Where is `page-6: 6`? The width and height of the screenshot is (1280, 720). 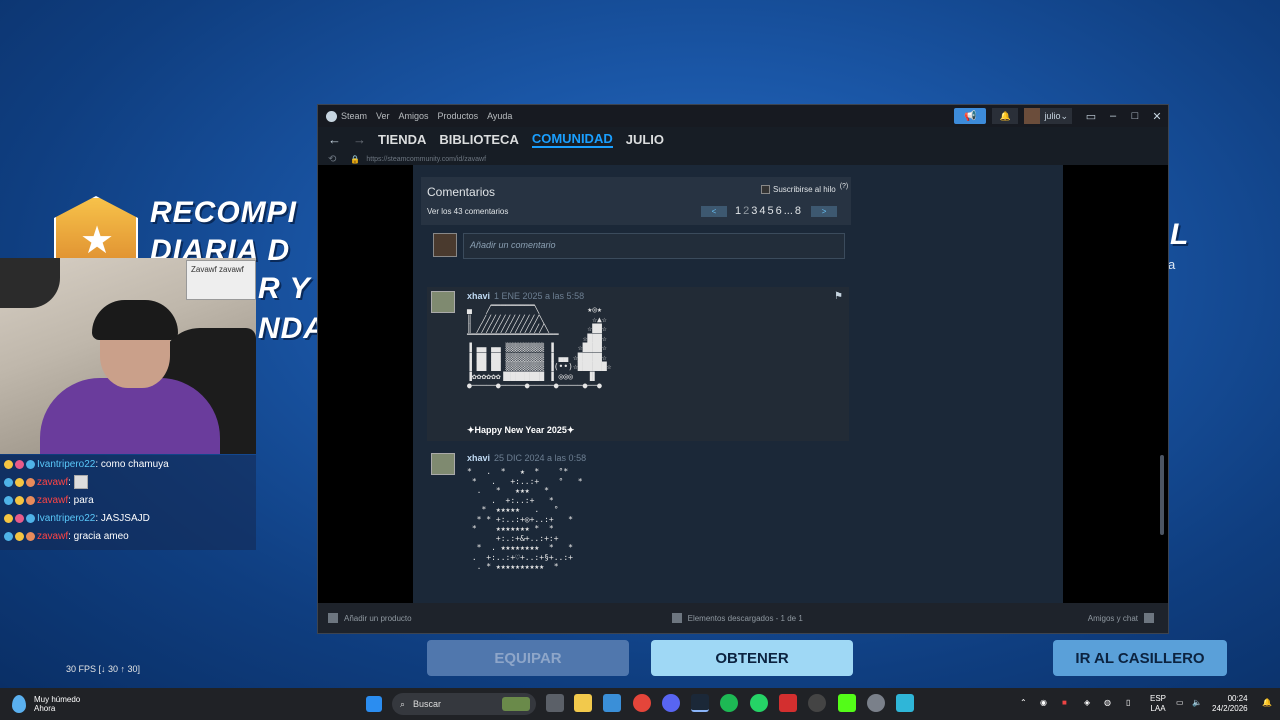
page-6: 6 is located at coordinates (779, 211).